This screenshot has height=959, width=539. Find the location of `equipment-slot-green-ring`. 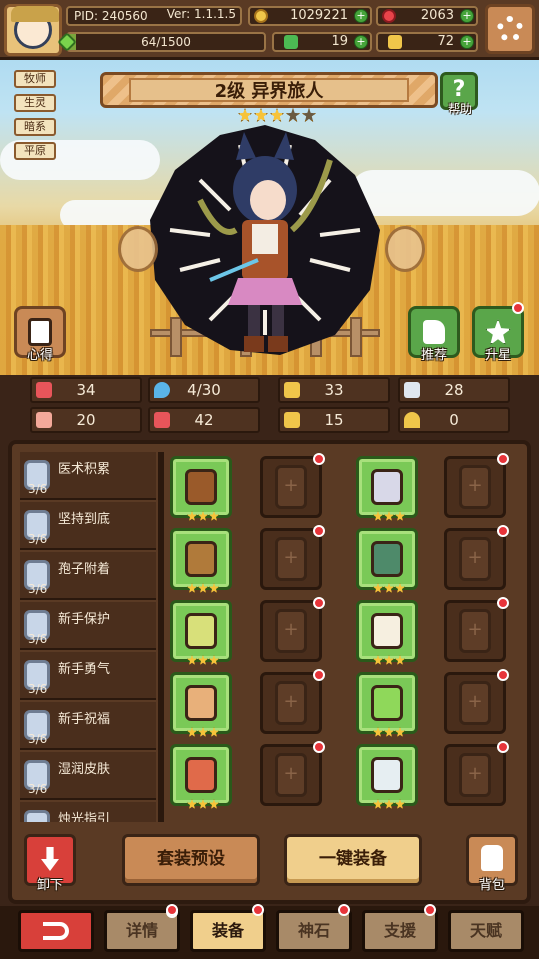

equipment-slot-green-ring is located at coordinates (387, 704).